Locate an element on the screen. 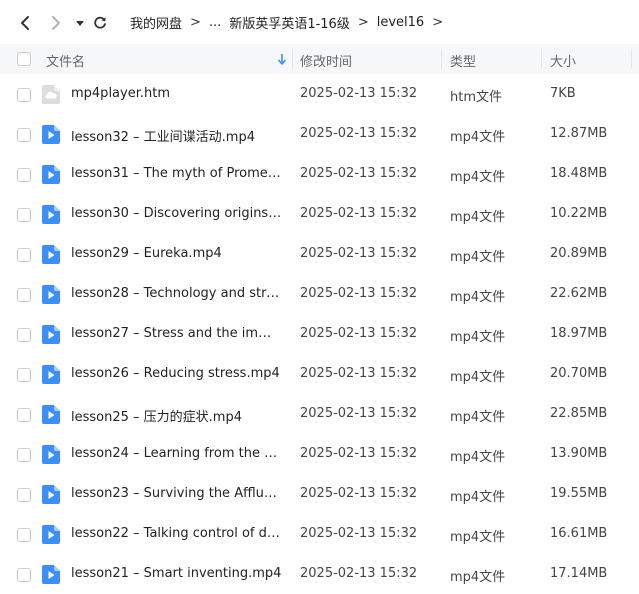 The width and height of the screenshot is (639, 594). file-name: lesson26 – Reducing stress.mp4 is located at coordinates (177, 373).